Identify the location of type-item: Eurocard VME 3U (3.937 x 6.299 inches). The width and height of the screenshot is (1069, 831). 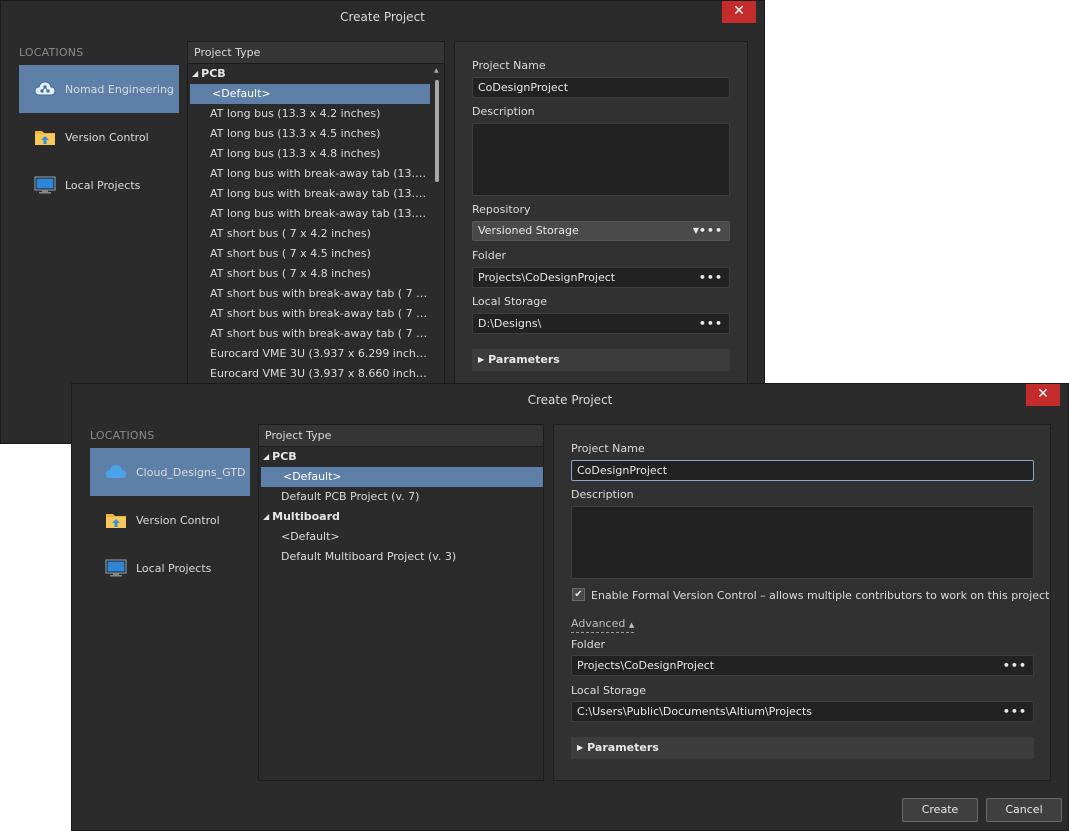
(309, 354).